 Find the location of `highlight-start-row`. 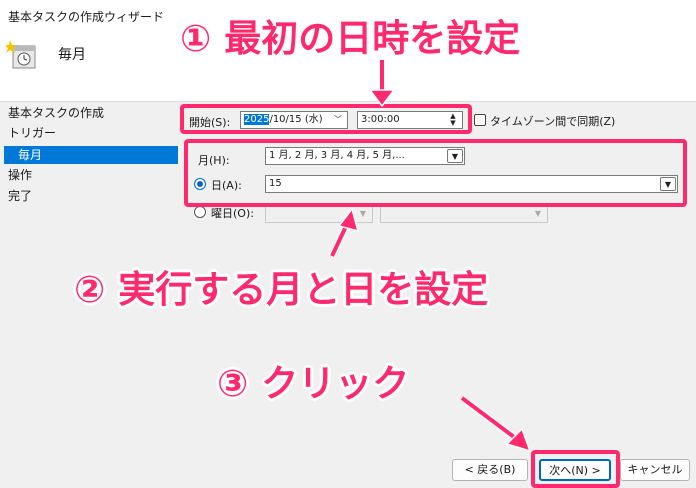

highlight-start-row is located at coordinates (326, 119).